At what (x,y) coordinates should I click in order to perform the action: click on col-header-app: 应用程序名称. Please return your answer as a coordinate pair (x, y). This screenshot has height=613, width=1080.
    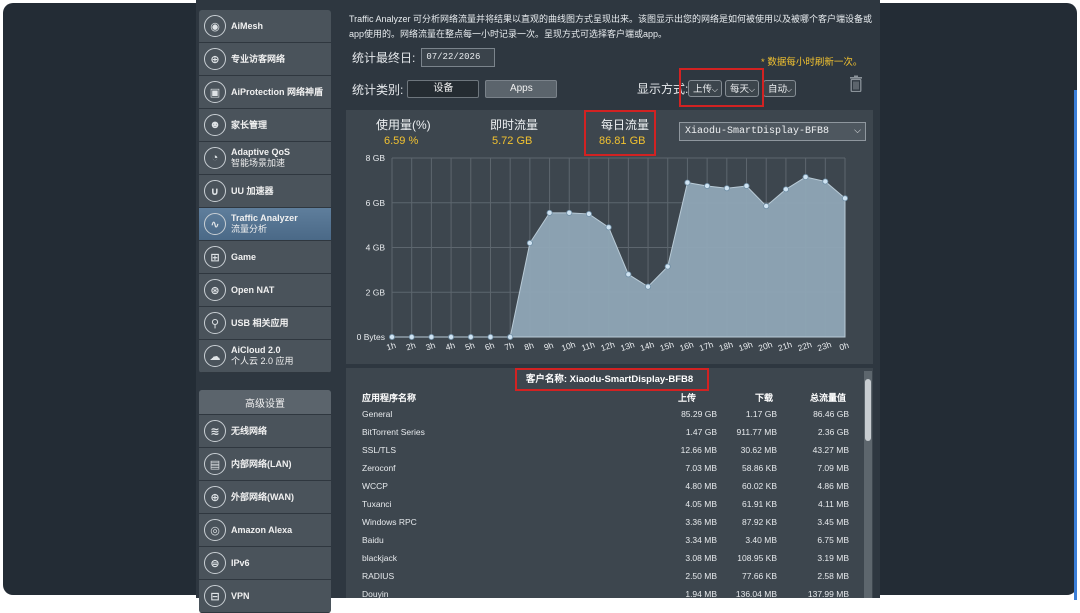
    Looking at the image, I should click on (389, 398).